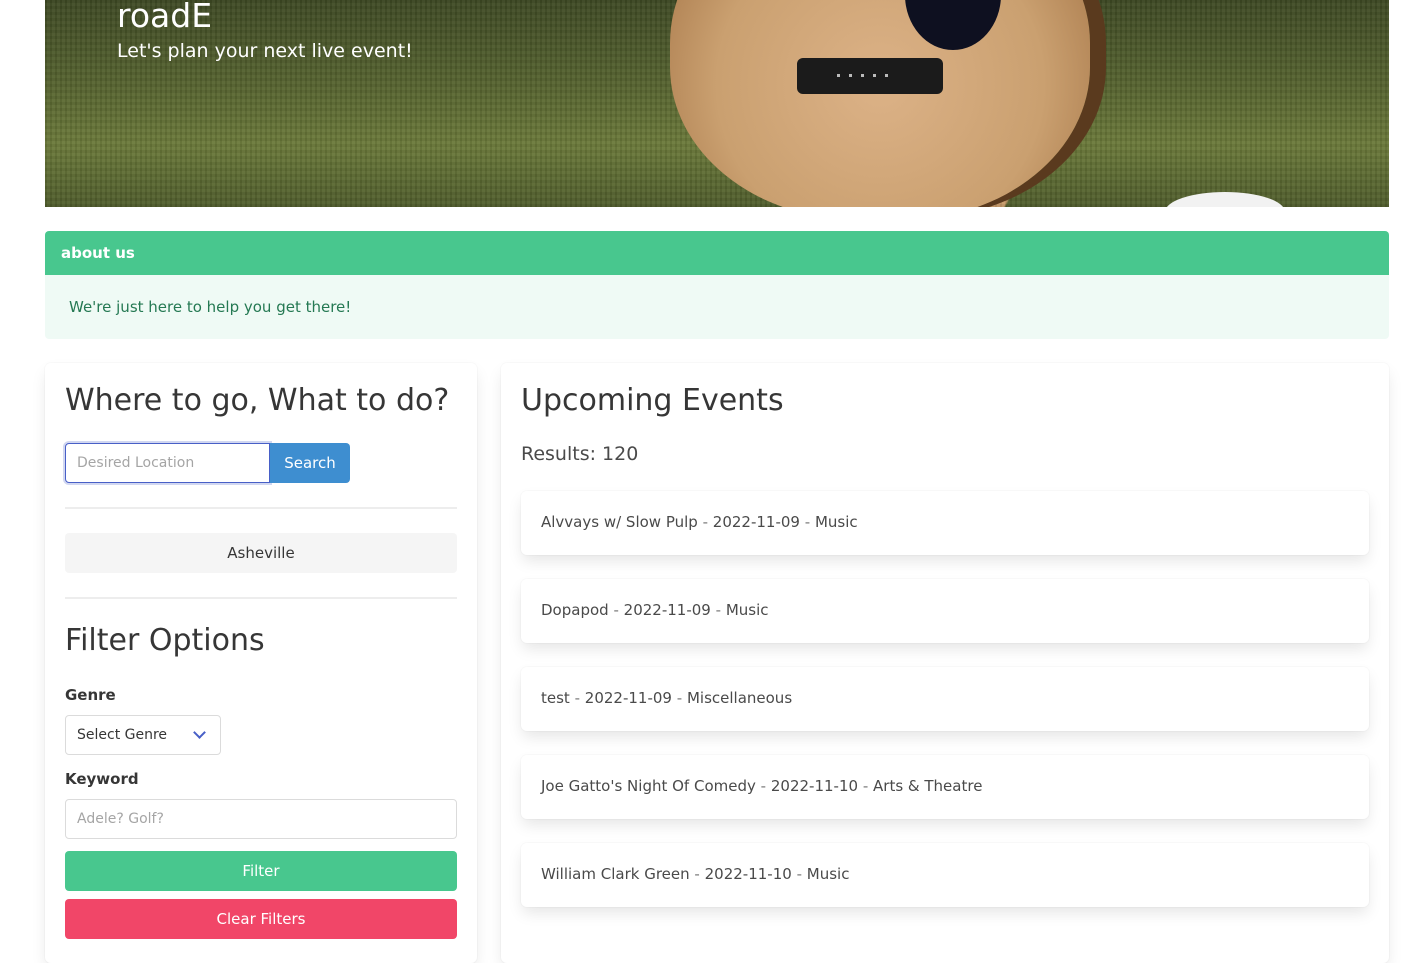  What do you see at coordinates (555, 698) in the screenshot?
I see `event-name: test` at bounding box center [555, 698].